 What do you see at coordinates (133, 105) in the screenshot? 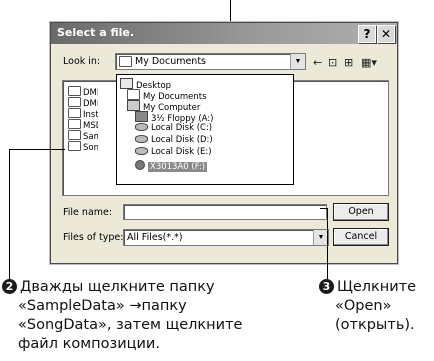
I see `computer-icon` at bounding box center [133, 105].